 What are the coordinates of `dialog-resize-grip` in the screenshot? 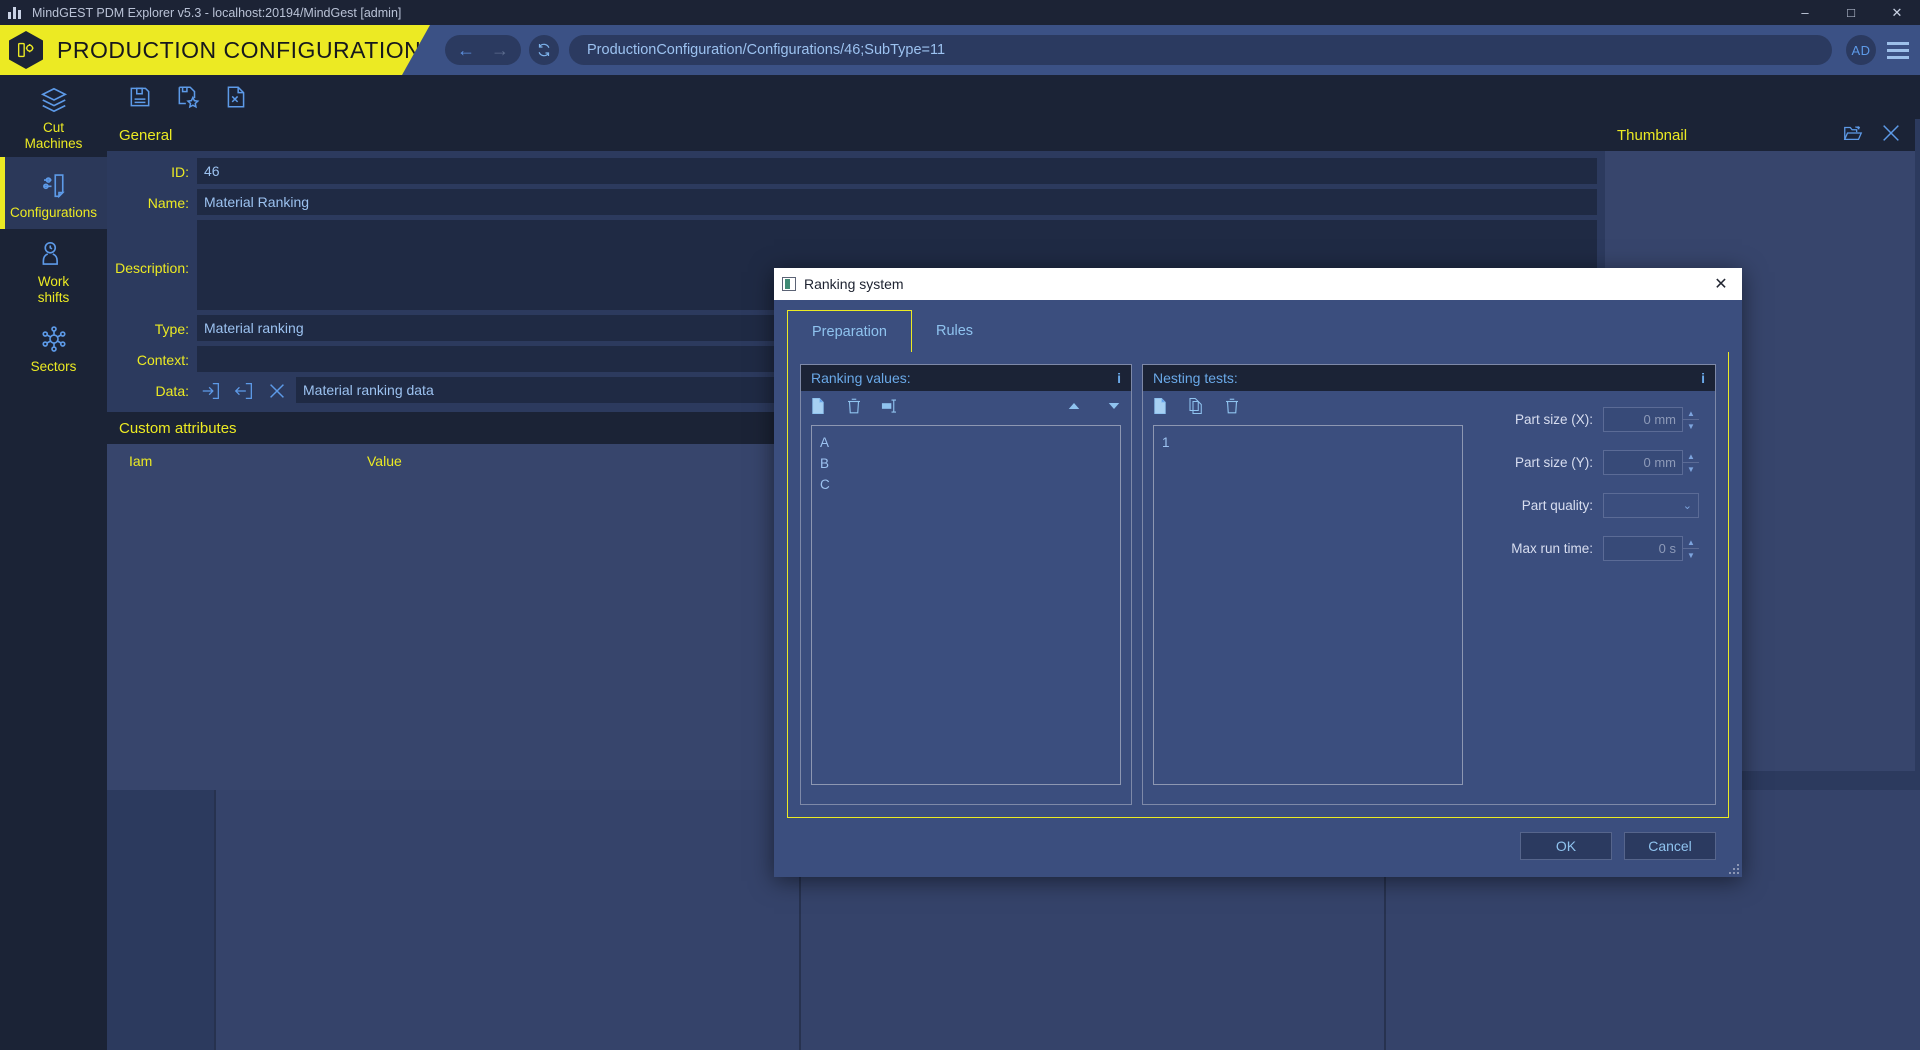 It's located at (1734, 869).